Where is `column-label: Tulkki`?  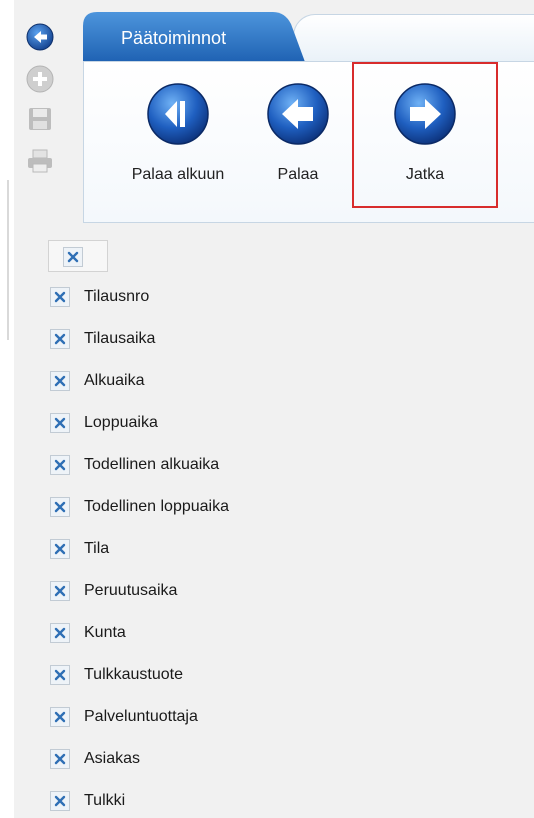 column-label: Tulkki is located at coordinates (105, 800).